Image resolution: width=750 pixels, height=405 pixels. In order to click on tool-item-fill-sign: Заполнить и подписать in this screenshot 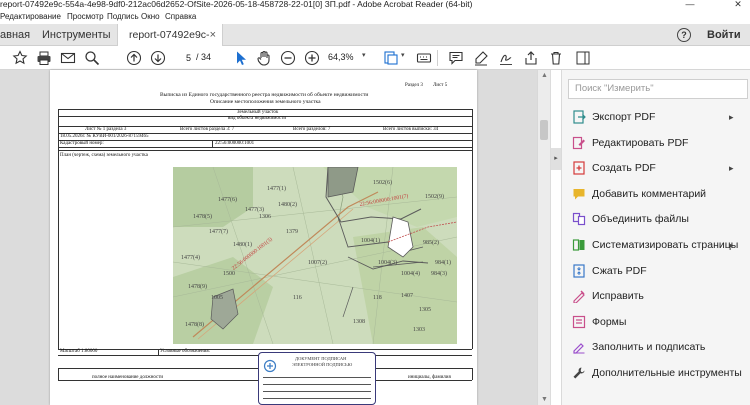, I will do `click(656, 347)`.